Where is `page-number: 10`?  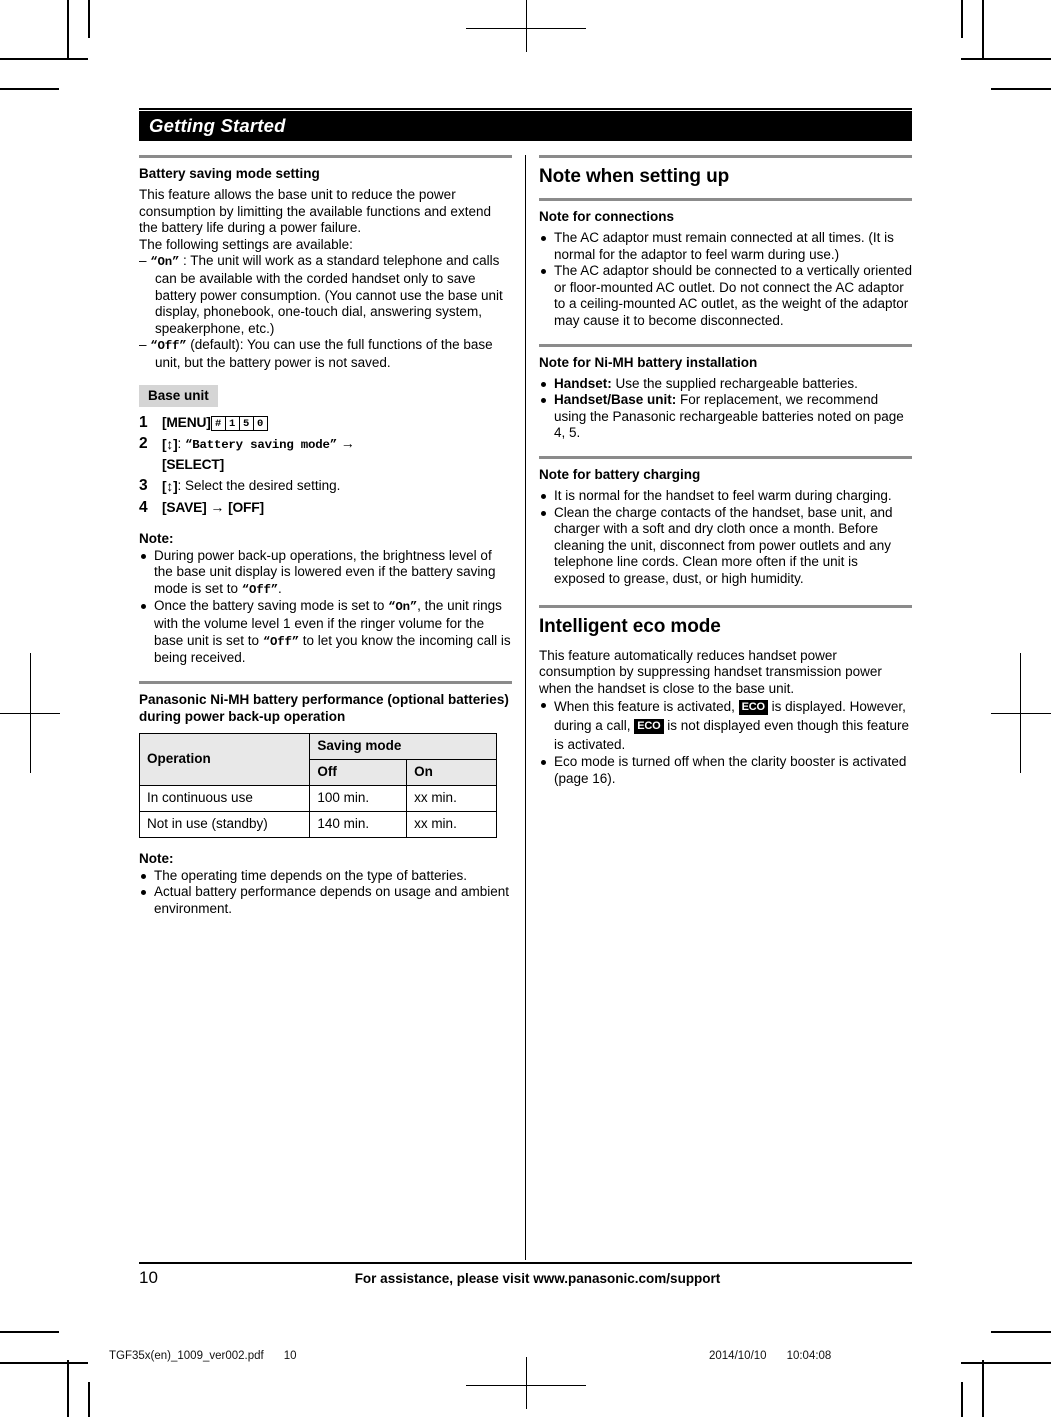 page-number: 10 is located at coordinates (148, 1277).